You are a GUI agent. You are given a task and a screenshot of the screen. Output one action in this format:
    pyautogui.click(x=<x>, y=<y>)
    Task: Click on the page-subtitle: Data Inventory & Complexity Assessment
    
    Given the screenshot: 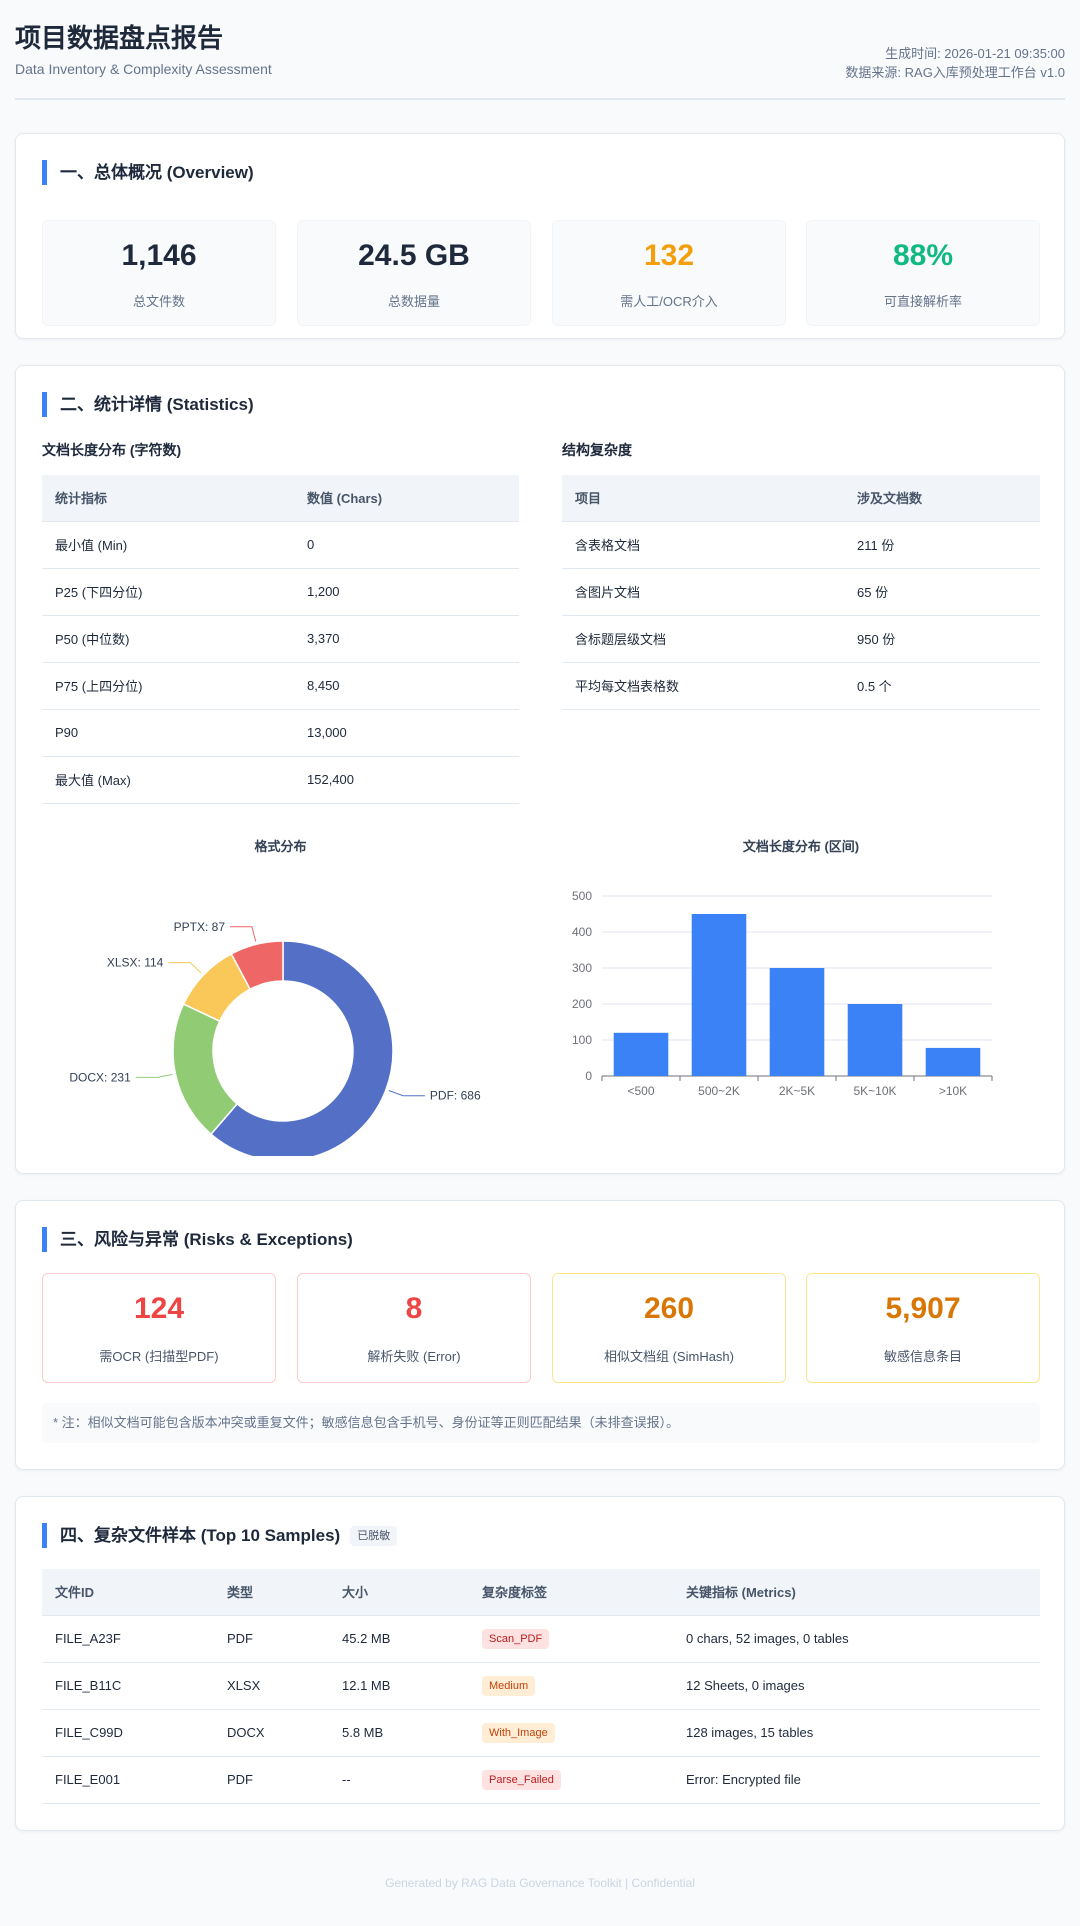 What is the action you would take?
    pyautogui.click(x=143, y=69)
    